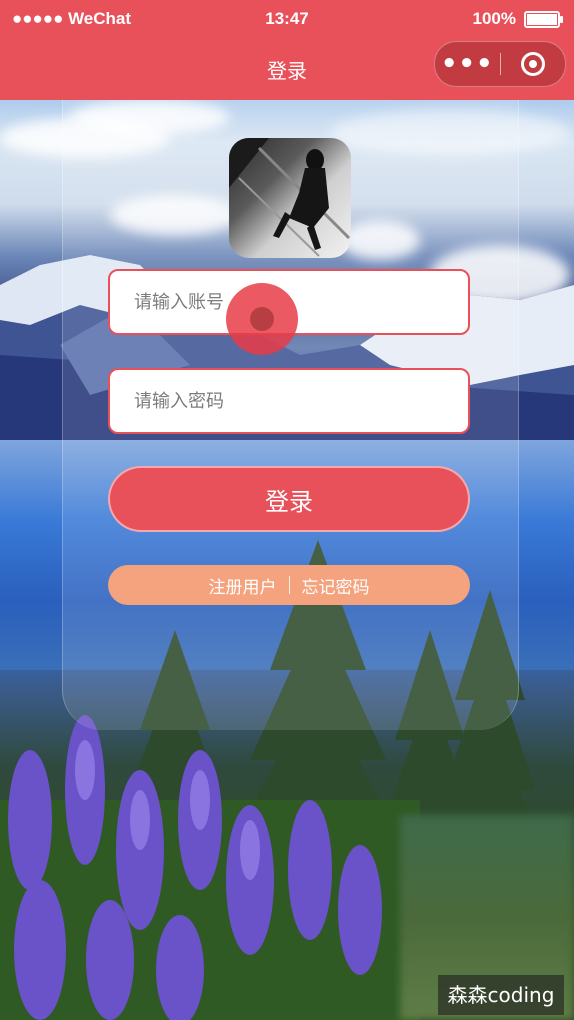  What do you see at coordinates (336, 585) in the screenshot?
I see `forgot-password-link: 忘记密码` at bounding box center [336, 585].